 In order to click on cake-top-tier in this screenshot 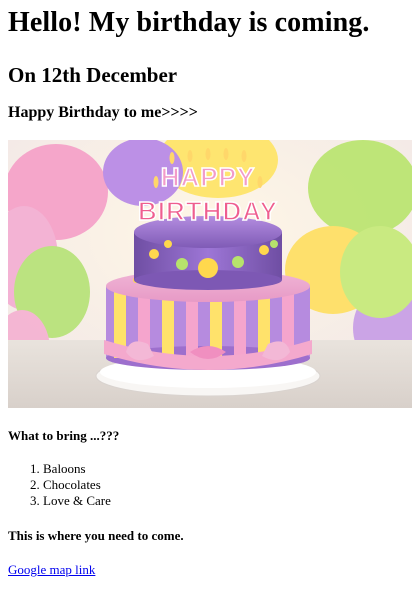, I will do `click(208, 253)`.